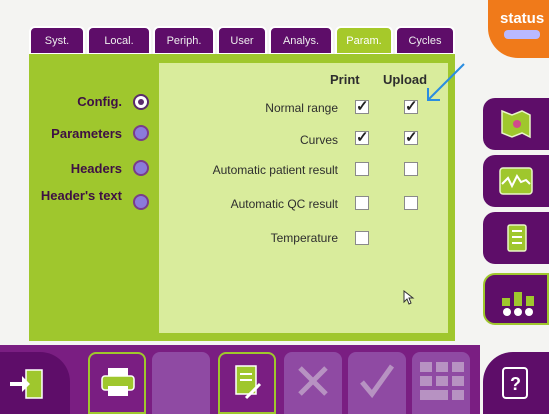 Image resolution: width=549 pixels, height=414 pixels. Describe the element at coordinates (411, 106) in the screenshot. I see `checkbox-upload-normal-range: ✓` at that location.